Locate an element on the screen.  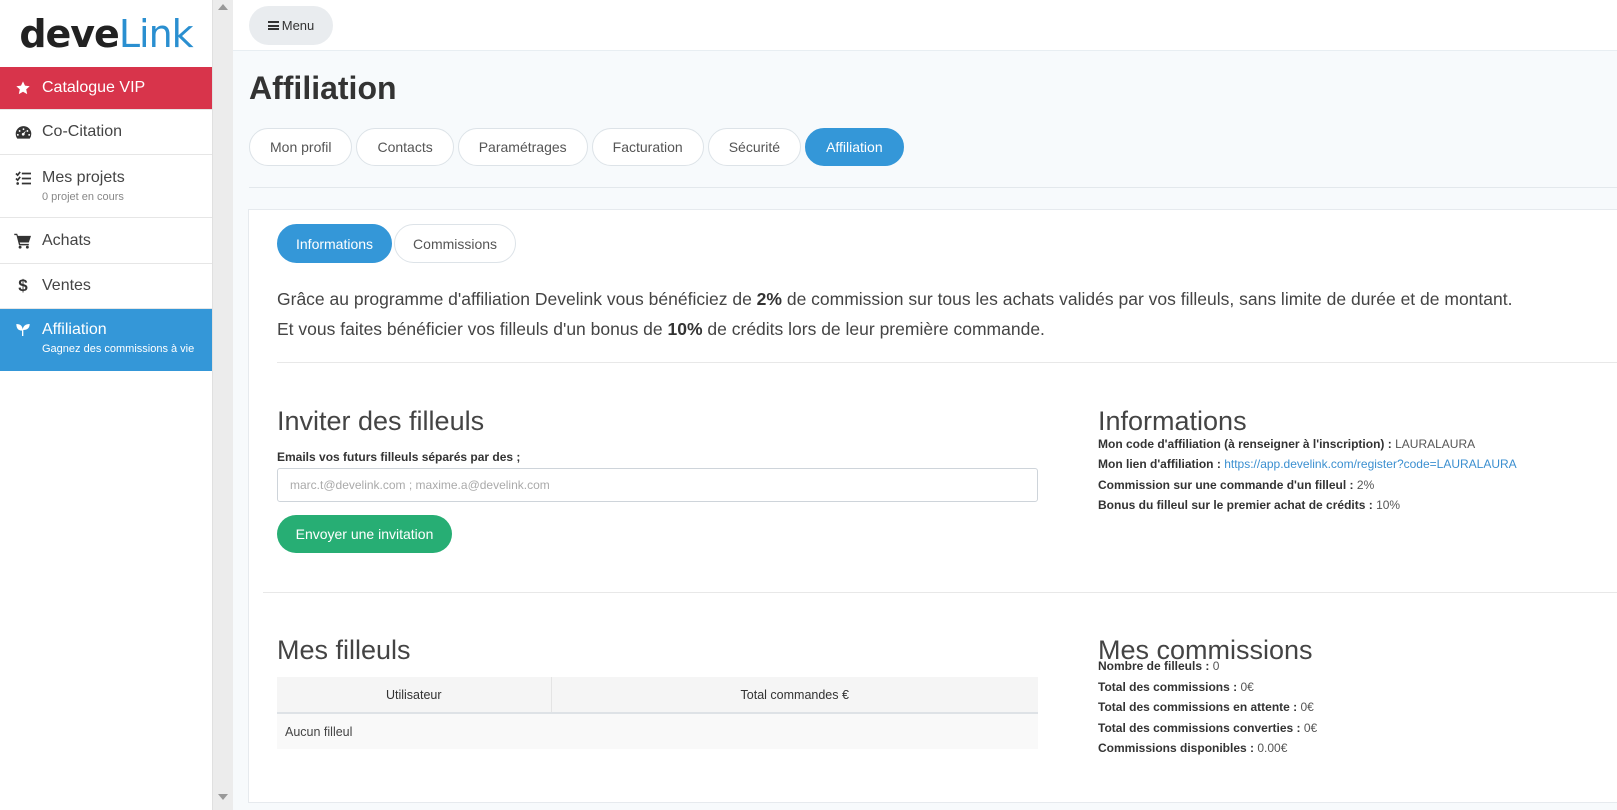
scroll-up-arrow-icon is located at coordinates (223, 7).